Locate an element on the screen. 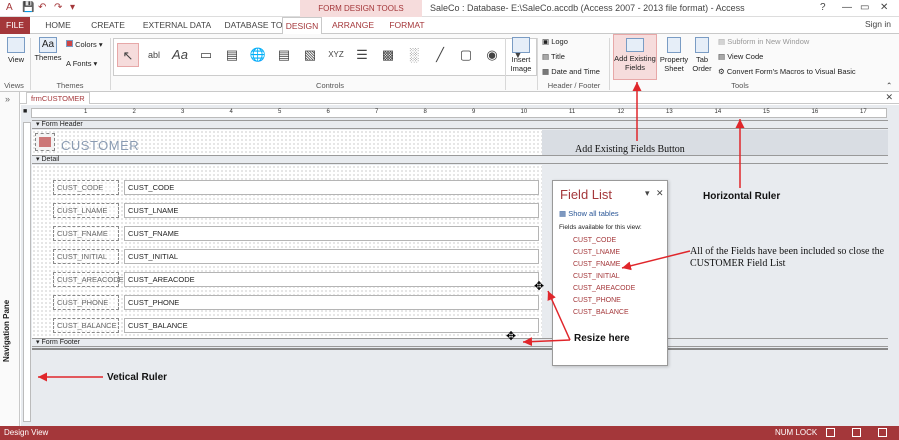  layout-view-icon is located at coordinates (856, 432).